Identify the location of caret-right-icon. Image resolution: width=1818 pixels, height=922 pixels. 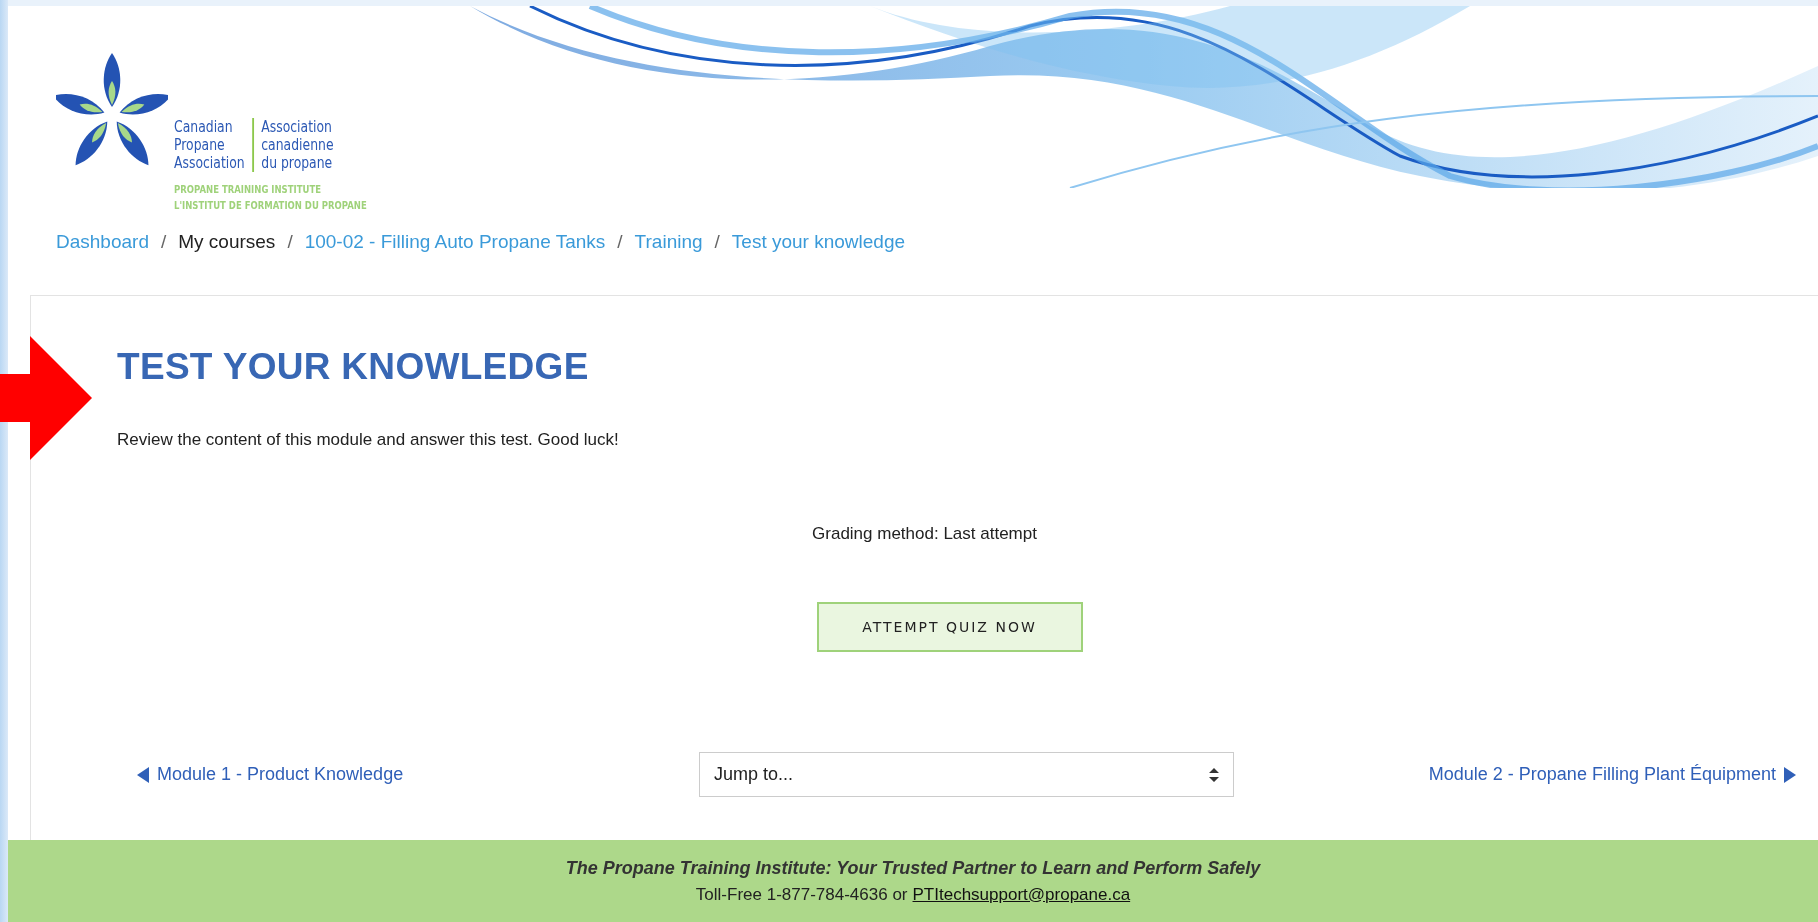
(1790, 774).